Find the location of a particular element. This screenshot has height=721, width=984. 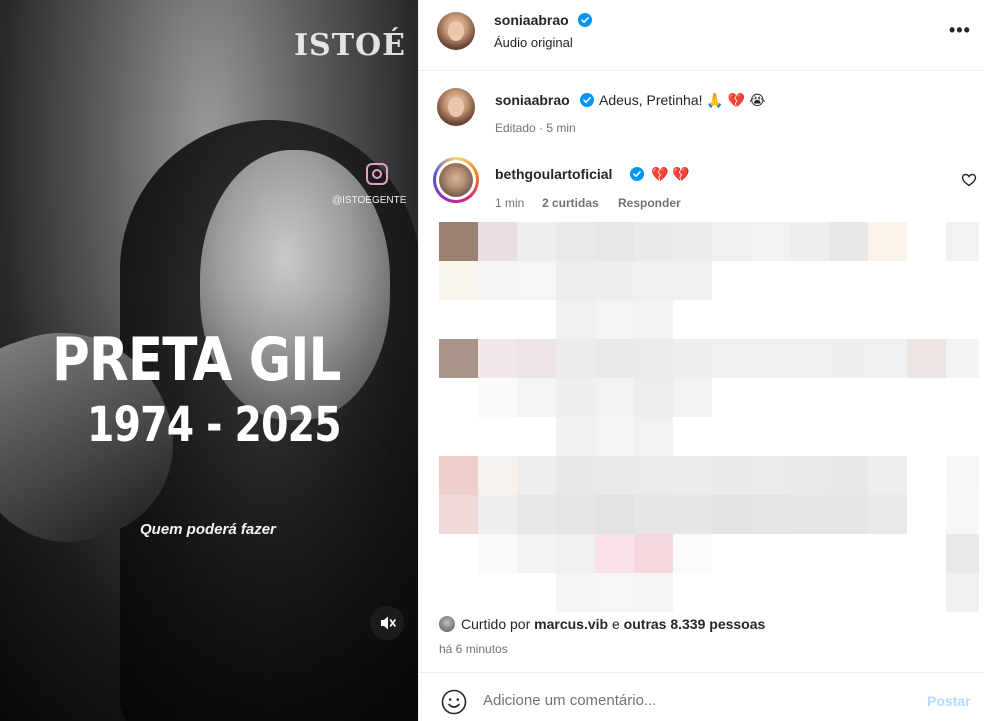

comment-input is located at coordinates (693, 700).